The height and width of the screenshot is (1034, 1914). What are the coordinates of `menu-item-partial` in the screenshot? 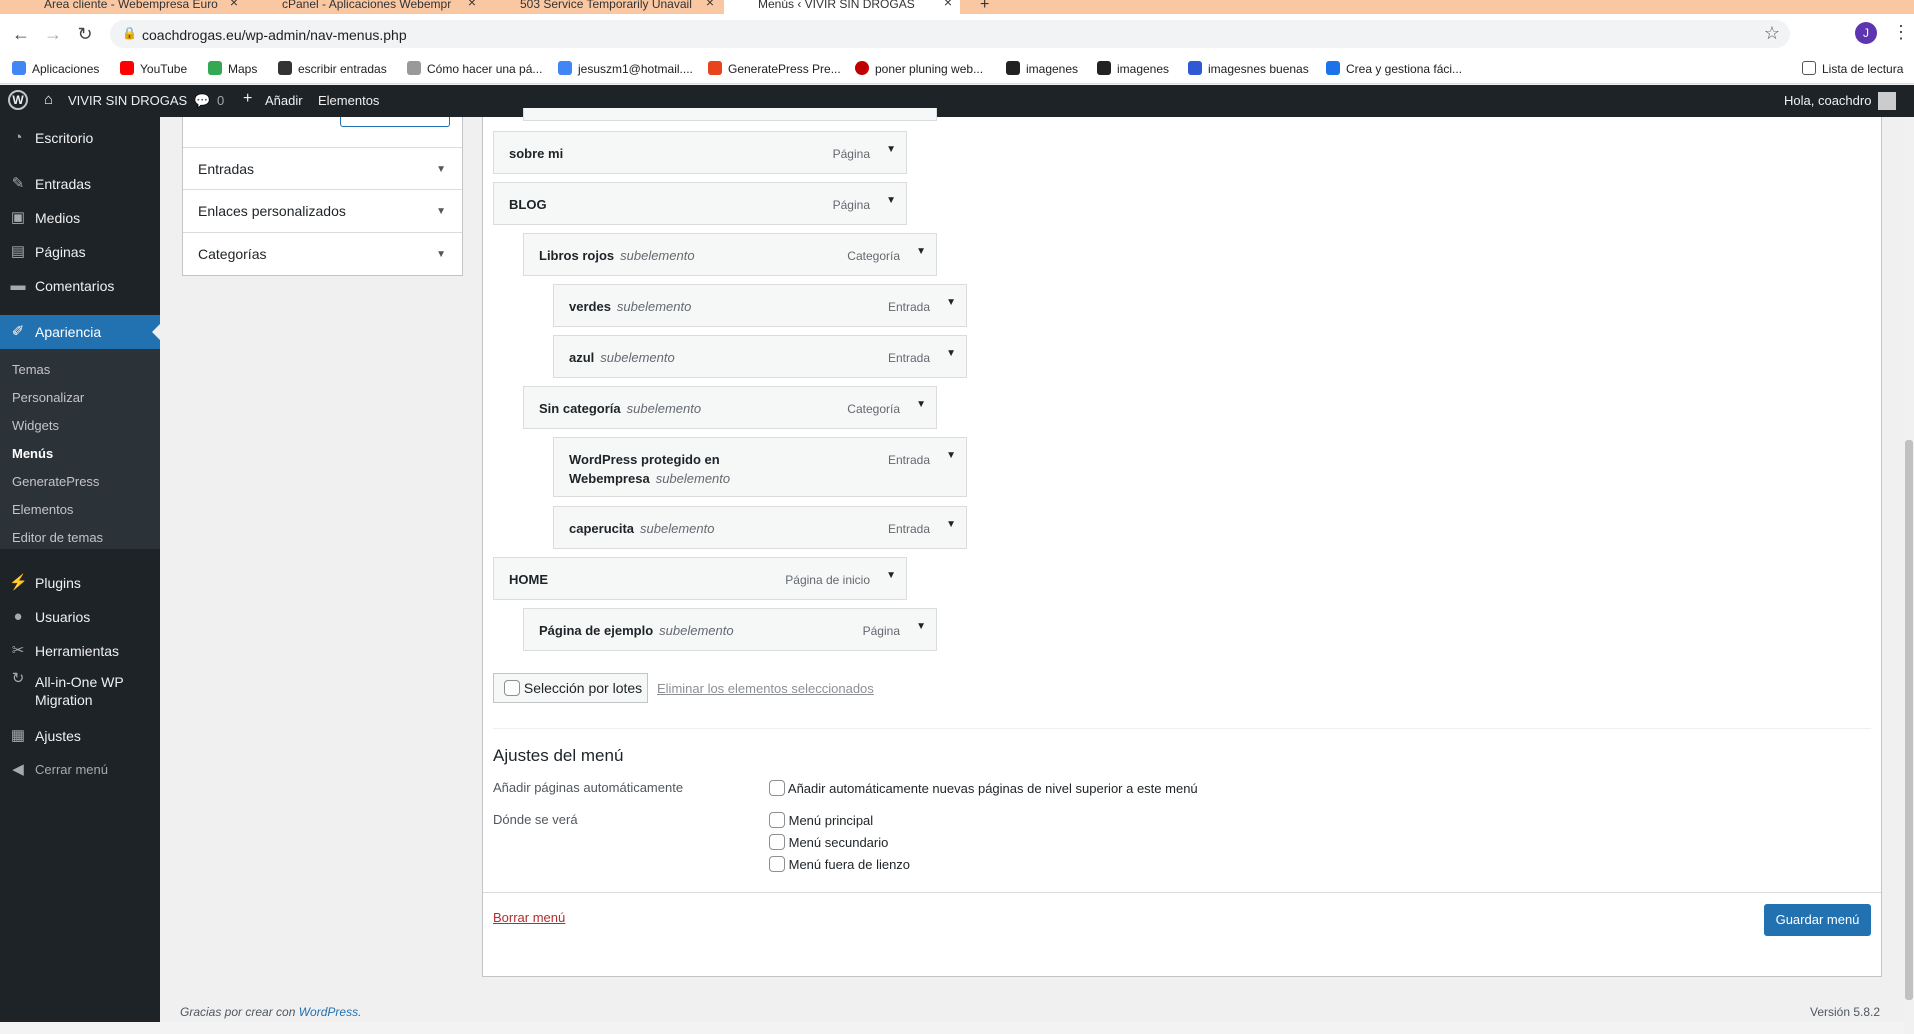 It's located at (730, 114).